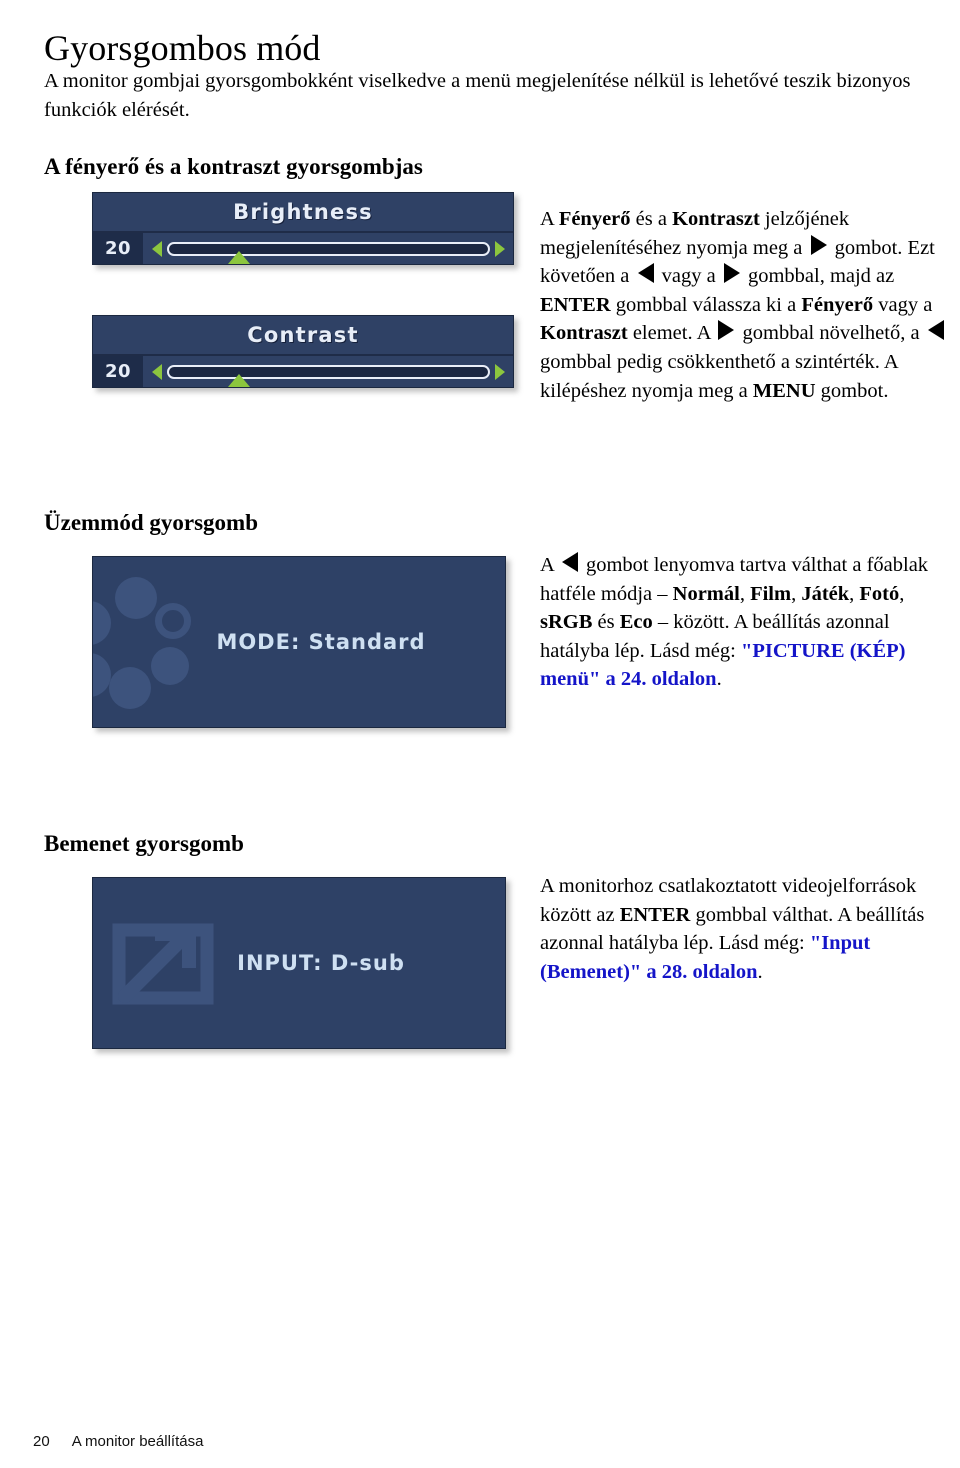  I want to click on osd-slider-row-brightness: 20, so click(303, 248).